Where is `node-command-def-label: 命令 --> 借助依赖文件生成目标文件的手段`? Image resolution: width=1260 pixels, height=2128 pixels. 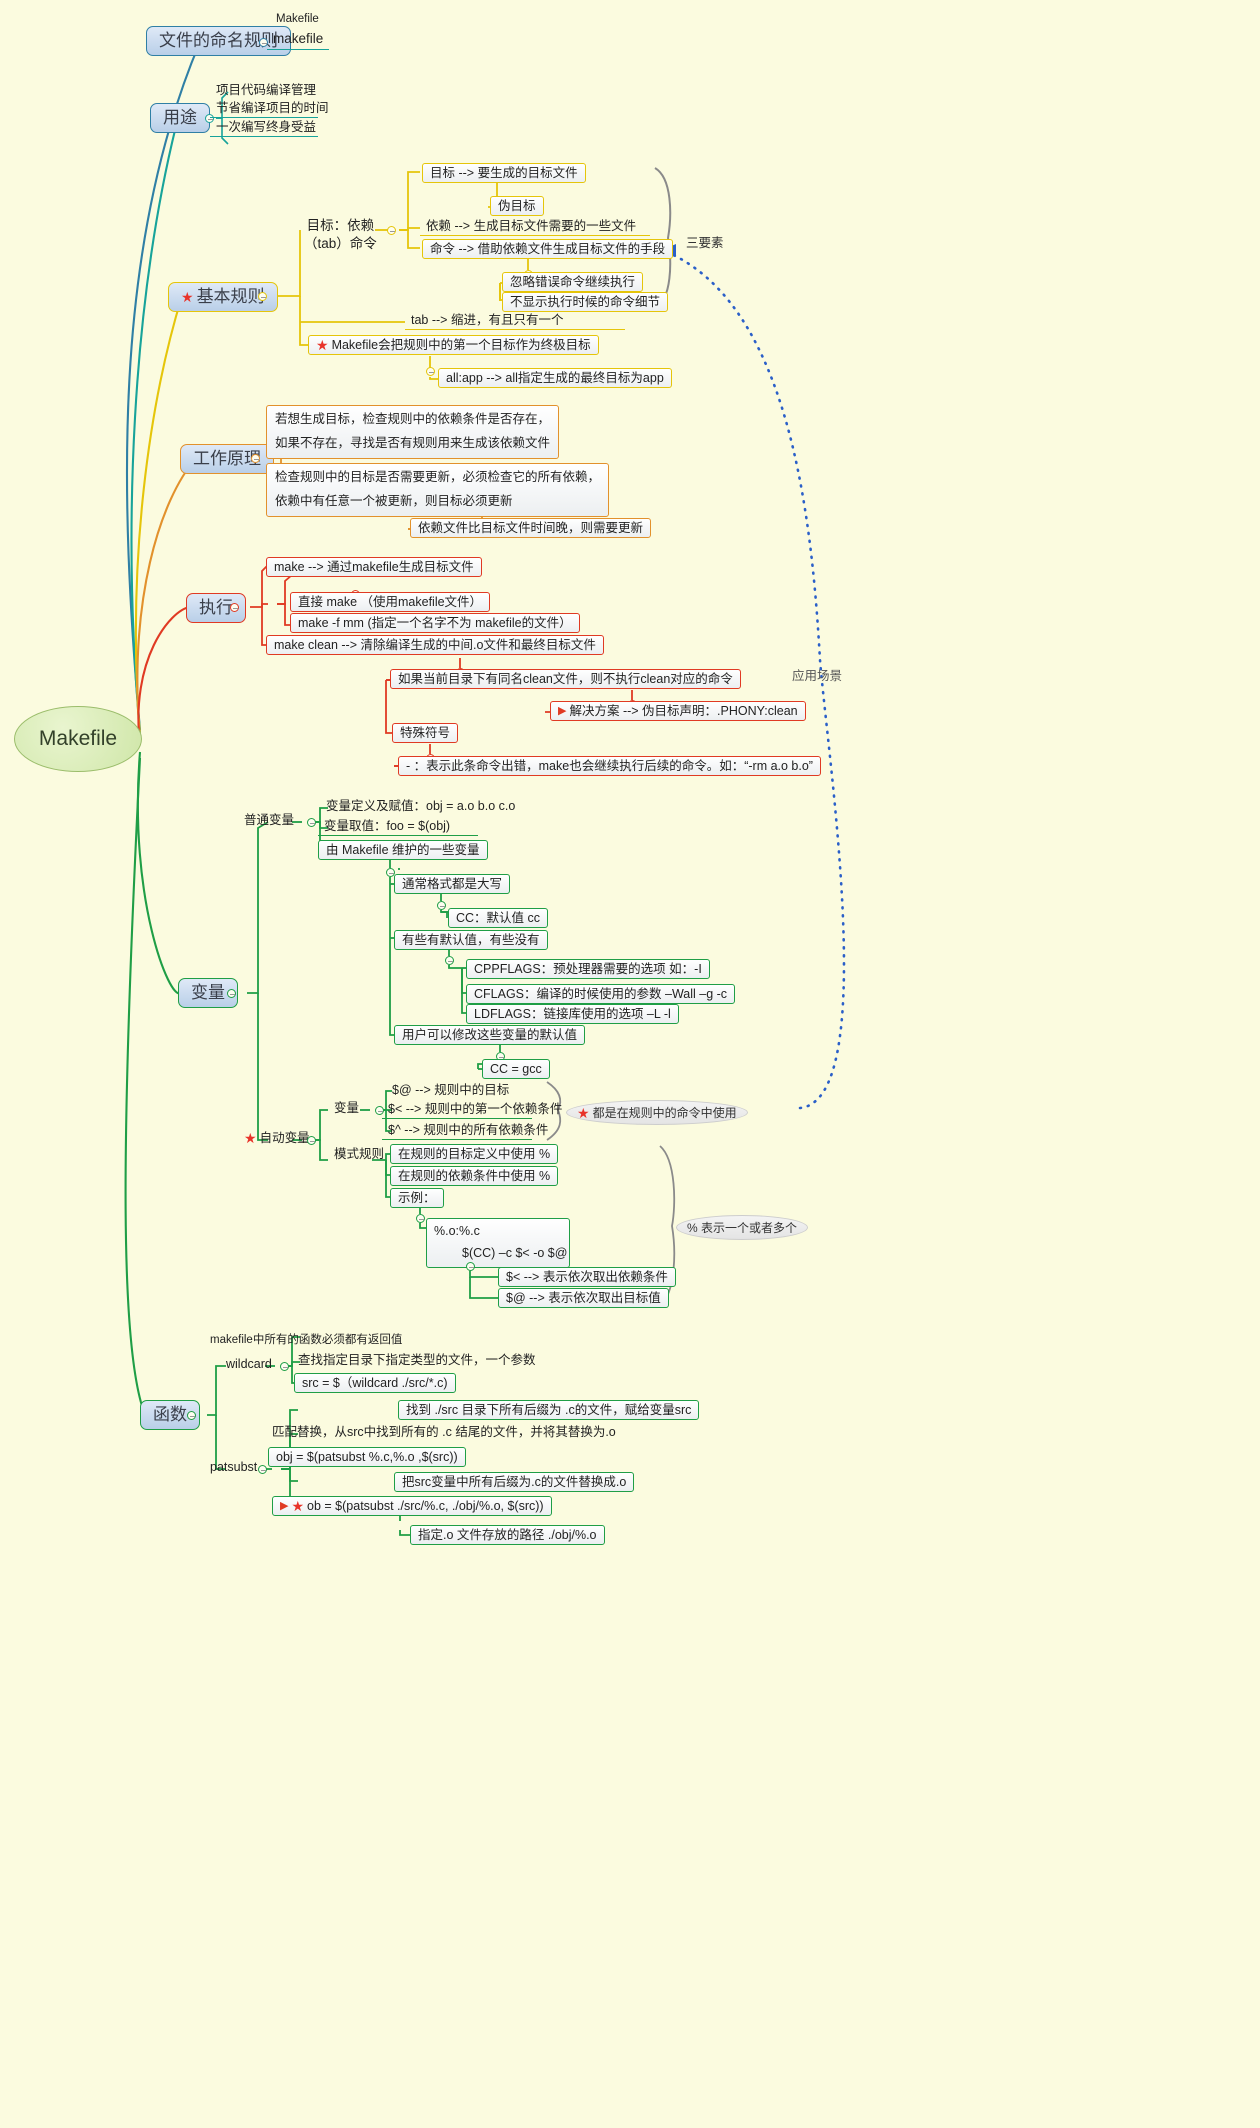
node-command-def-label: 命令 --> 借助依赖文件生成目标文件的手段 is located at coordinates (548, 249).